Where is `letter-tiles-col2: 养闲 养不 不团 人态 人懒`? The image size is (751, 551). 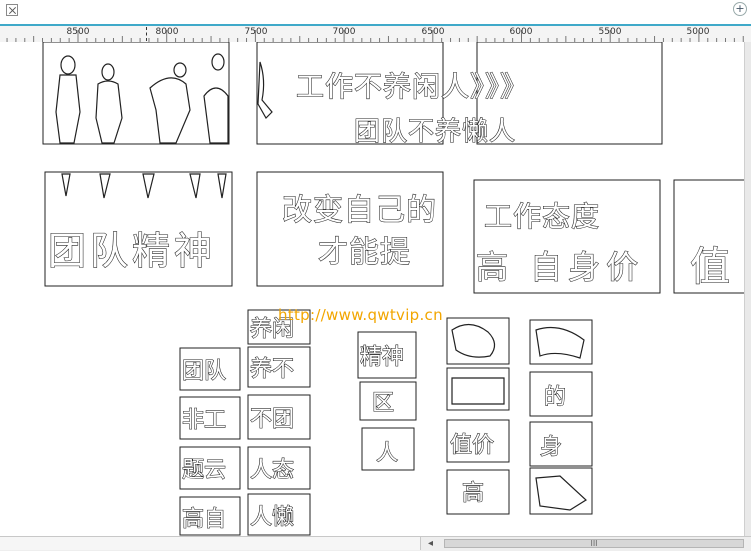
letter-tiles-col2: 养闲 养不 不团 人态 人懒 is located at coordinates (279, 422).